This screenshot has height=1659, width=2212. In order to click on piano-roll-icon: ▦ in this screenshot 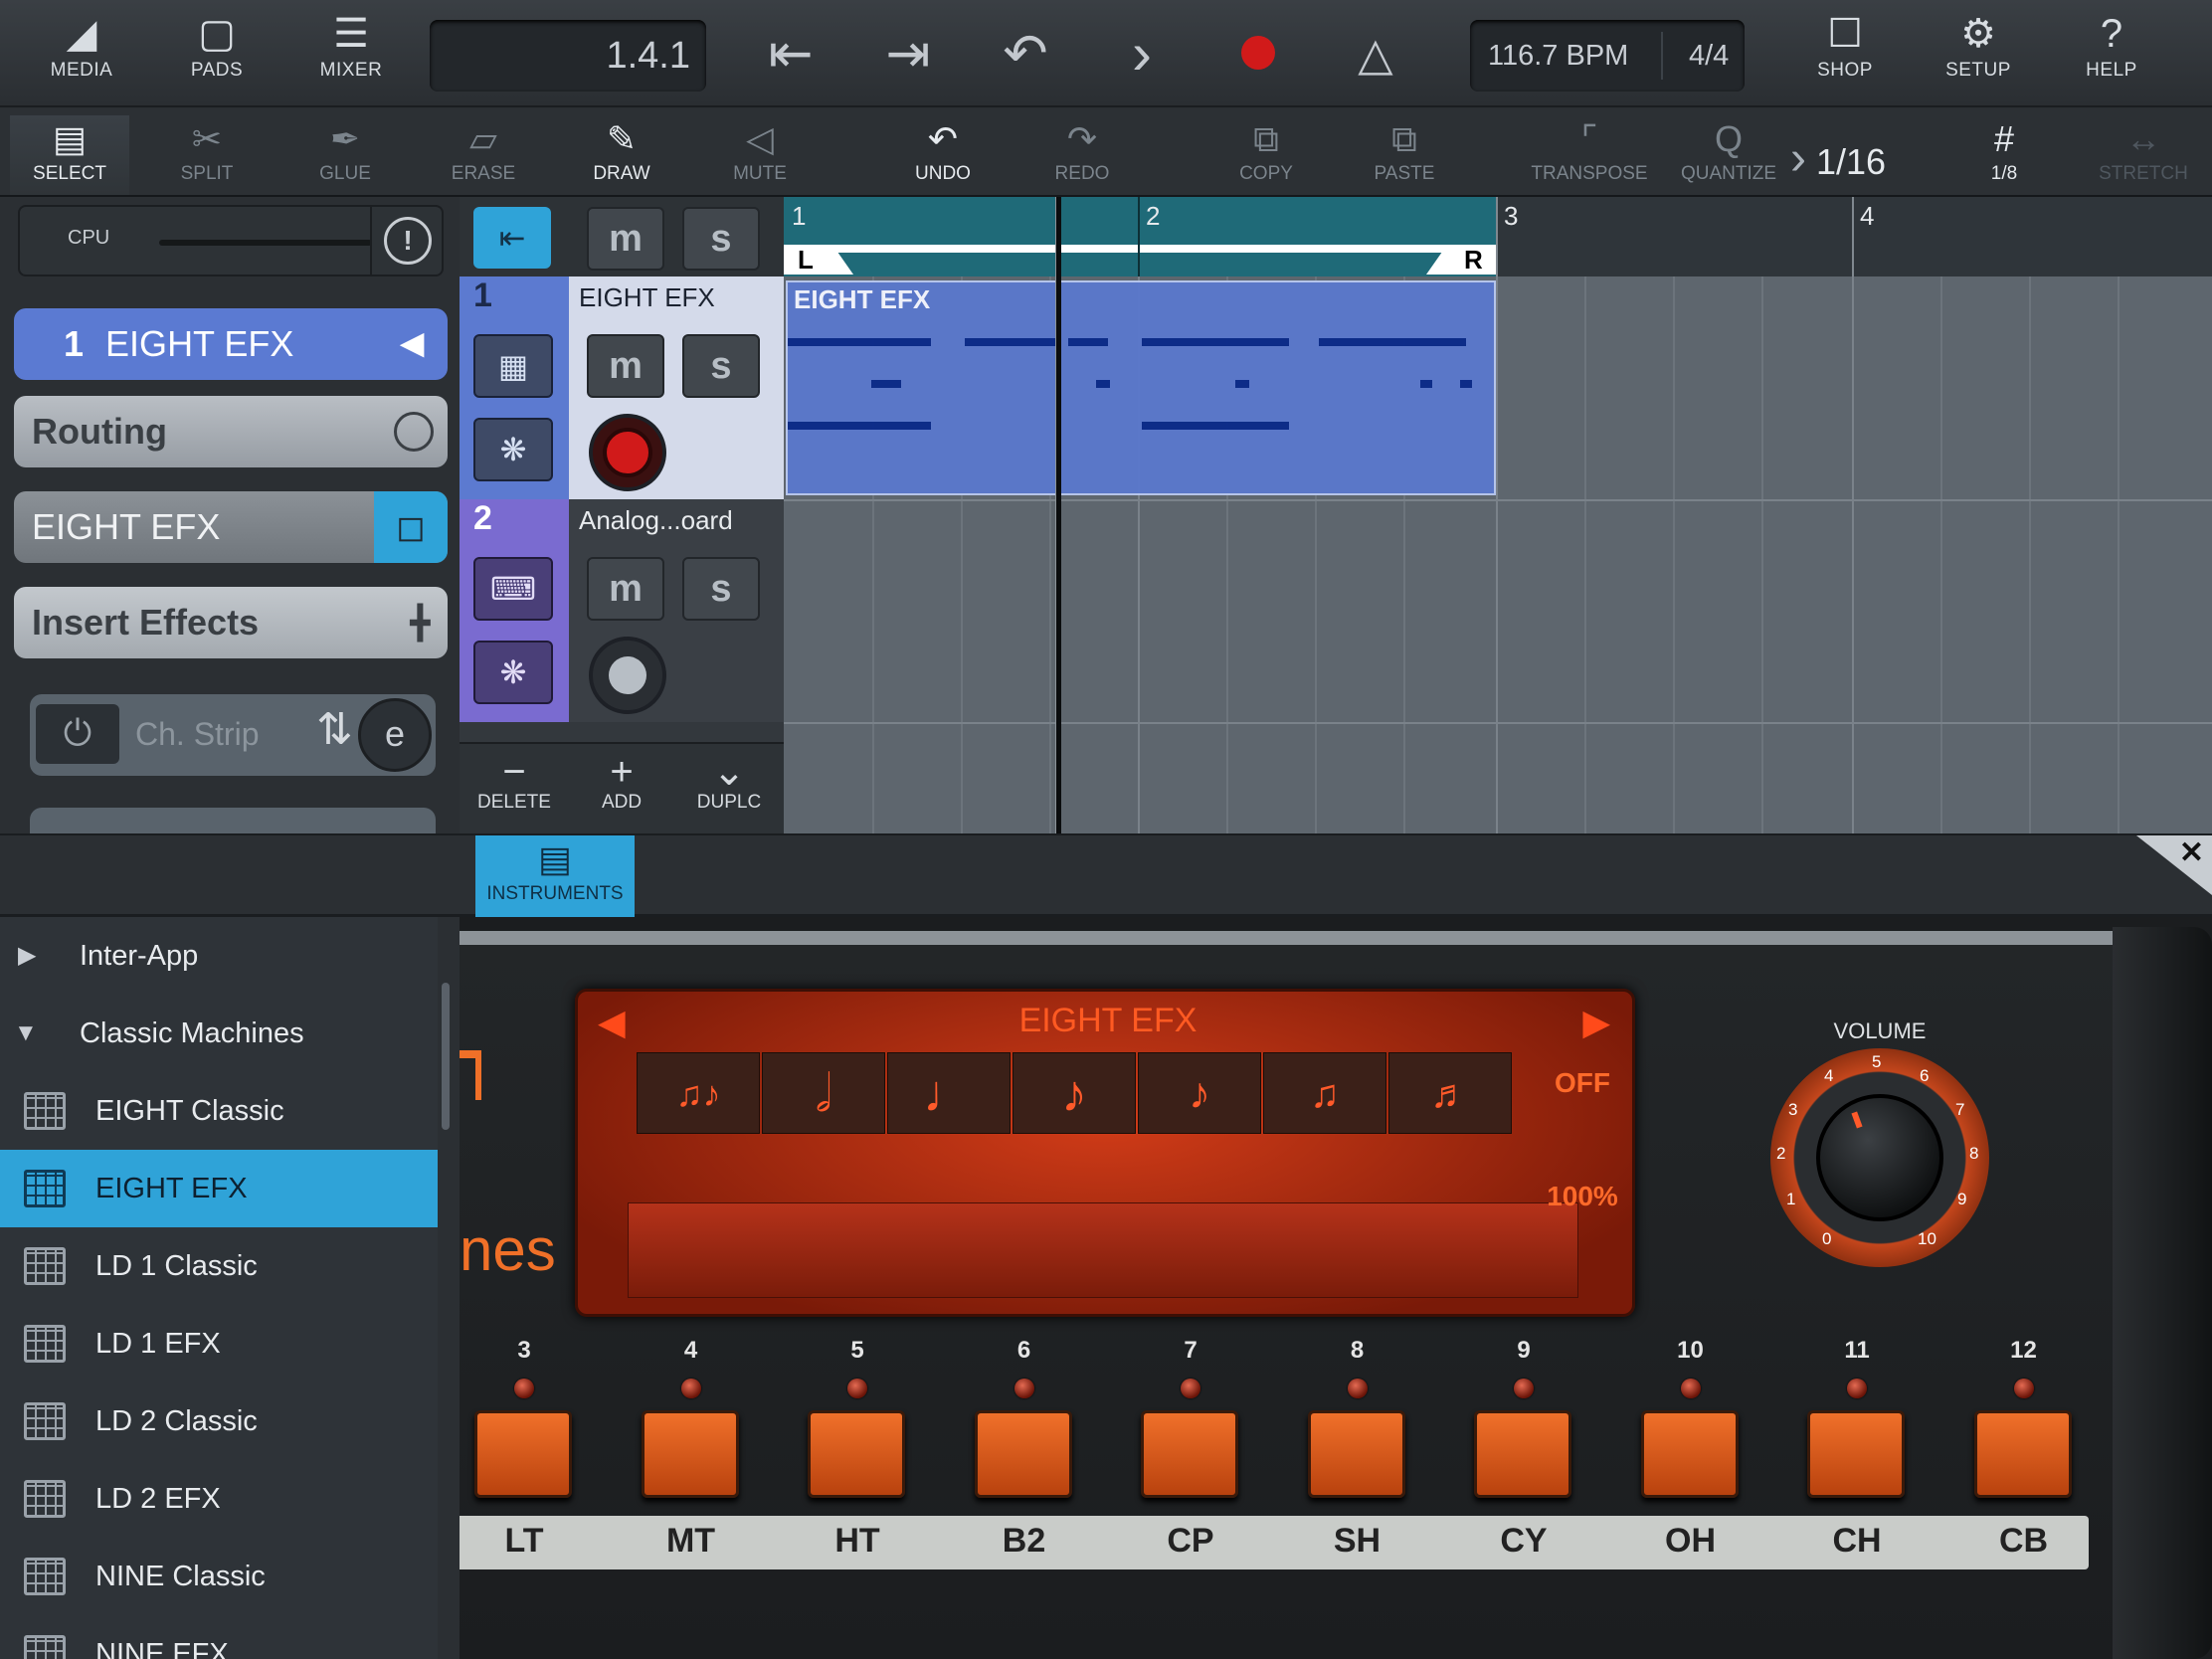, I will do `click(513, 366)`.